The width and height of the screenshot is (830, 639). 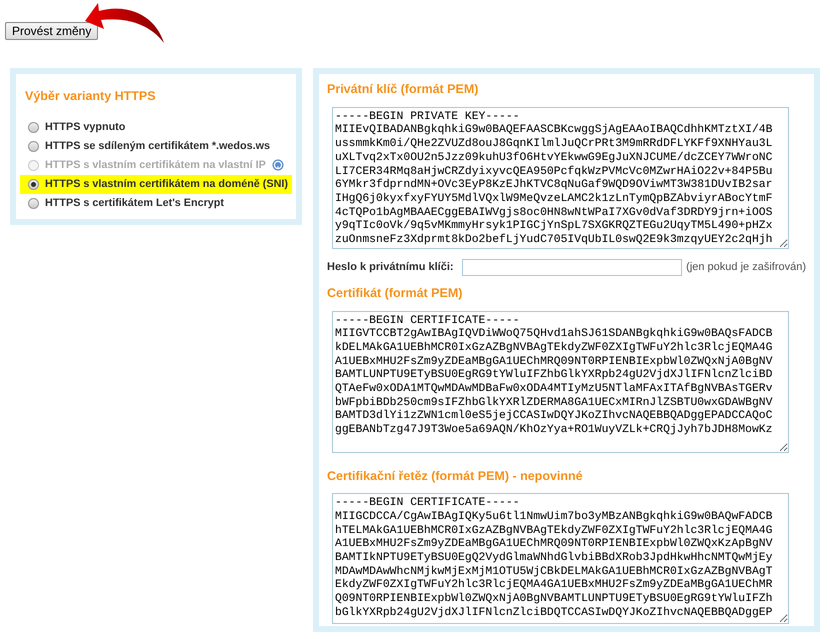 What do you see at coordinates (560, 558) in the screenshot?
I see `certificate-chain-field: -----BEGIN CERTIFICATE----- MIIGCDCCA/CgAwIBAgIQKy5u6tl1NmwUim7bo3yMBzANBgkqhkiG9w0BAQwFADCB hTELMAkGA1UEBhMCR0IxGzAZBgNVBAgTEkdyZWF0ZXIgTWFuY2hlc3RlcjEQMA4G A1UEBxMHU2FsZm9yZDEaMBgGA1UEChMRQ09NT0RPIENBIExpbWl0ZWQxKzApBgNV BAMTIkNPTU9ETyBSU0EgQ2VydGlmaWNhdGlvbiBBdXRob3JpdHkwHhcNMTQwMjEy MDAwMDAwWhcNMjkwMjExMjM1OTU5WjCBkDELMAkGA1UEBhMCR0IxGzAZBgNVBAgT EkdyZWF0ZXIgTWFuY2hlc3RlcjEQMA4GA1UEBxMHU2FsZm9yZDEaMBgGA1UEChMR Q09NT0RPIENBIExpbWl0ZWQxNjA0BgNVBAMTLUNPTU9ETyBSU0EgRG9tYWluIFZh bGlkYXRpb24gU2VjdXJlIFNlcnZlciBDQTCCASIwDQYJKoZIhvcNAQEBBQADggEP` at bounding box center [560, 558].